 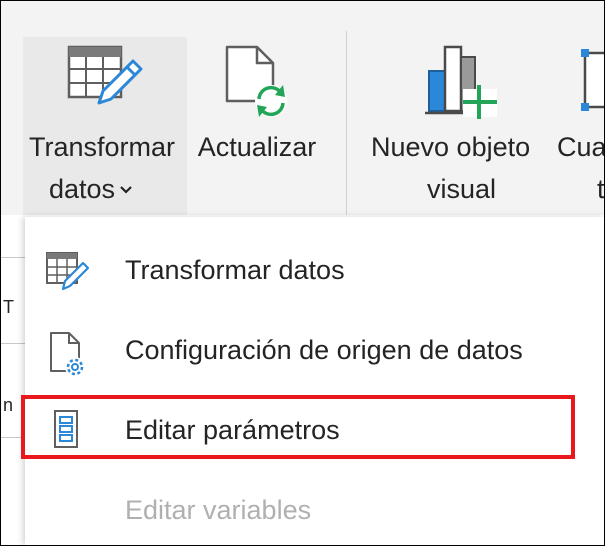 What do you see at coordinates (314, 511) in the screenshot?
I see `menu-item-edit-variables: Editar variables` at bounding box center [314, 511].